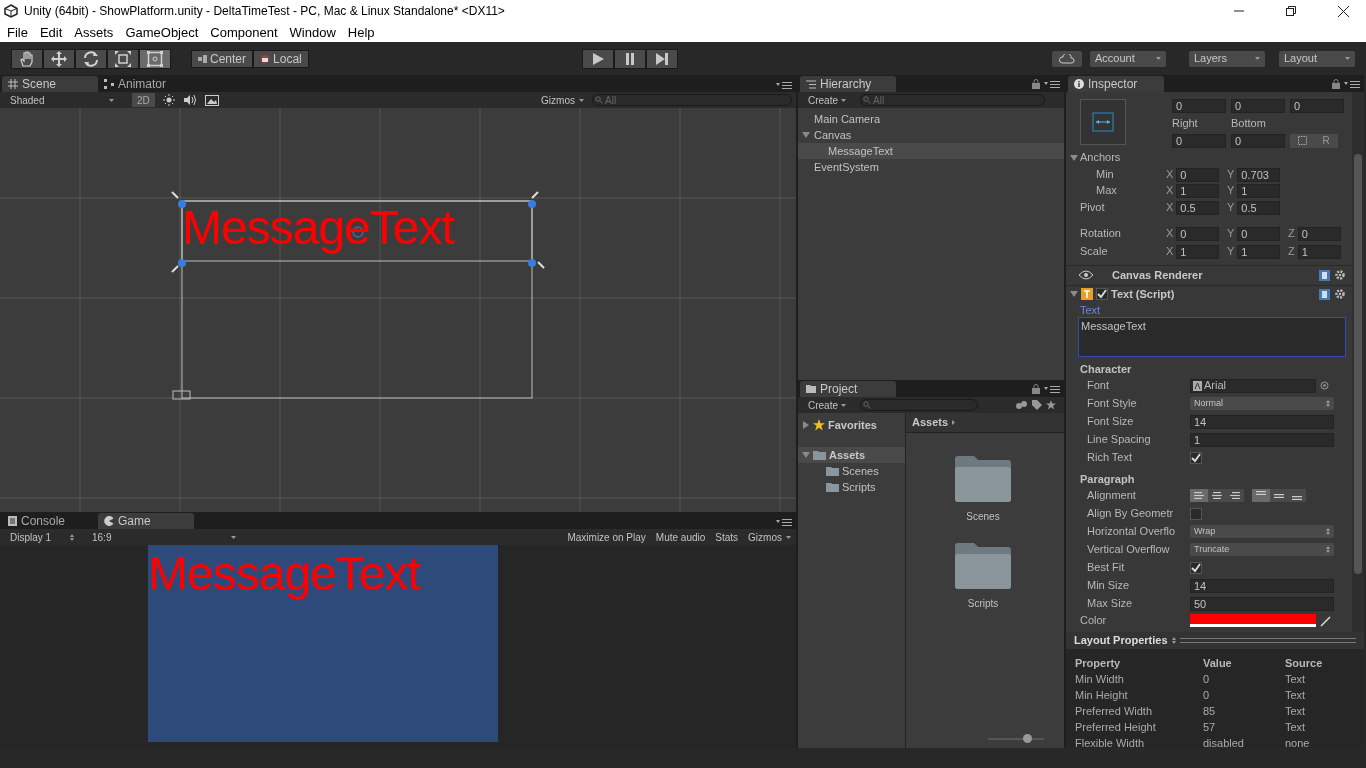 The width and height of the screenshot is (1366, 768). I want to click on project-tree-item: Favorites, so click(851, 425).